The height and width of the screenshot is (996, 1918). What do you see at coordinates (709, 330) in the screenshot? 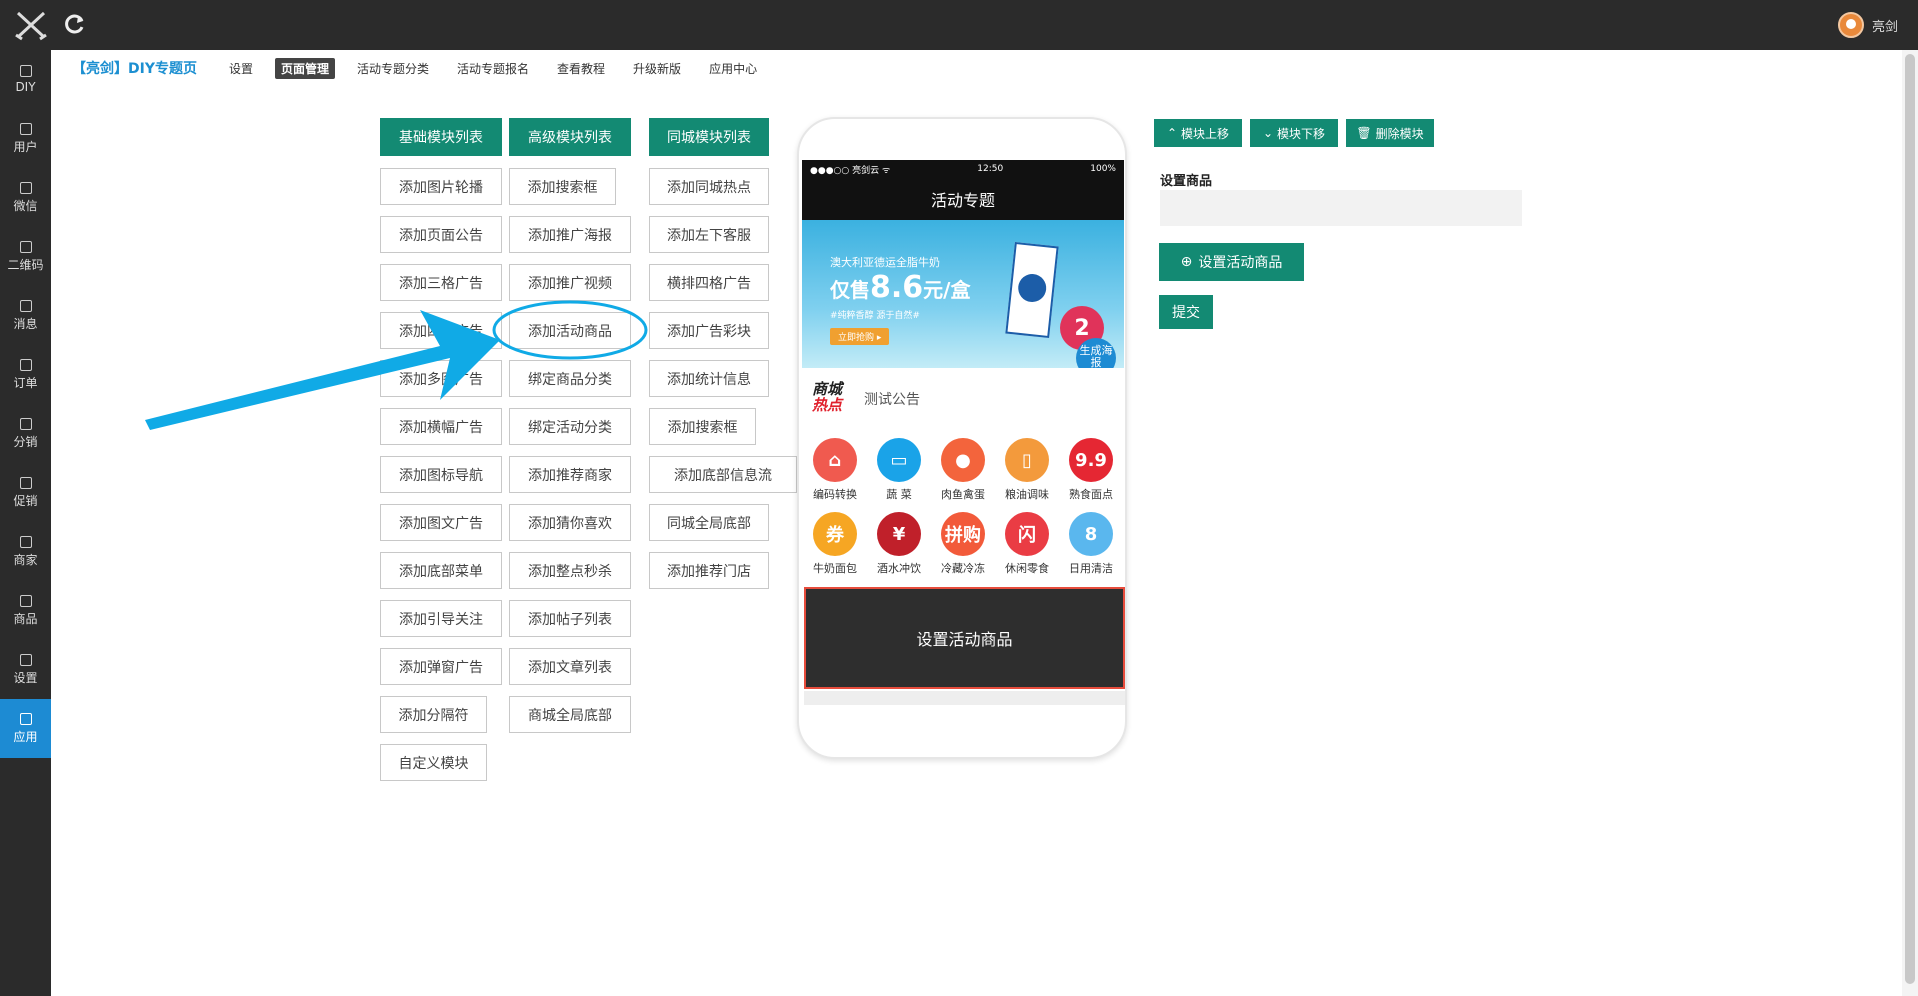
I see `city-modules-button: 添加广告彩块` at bounding box center [709, 330].